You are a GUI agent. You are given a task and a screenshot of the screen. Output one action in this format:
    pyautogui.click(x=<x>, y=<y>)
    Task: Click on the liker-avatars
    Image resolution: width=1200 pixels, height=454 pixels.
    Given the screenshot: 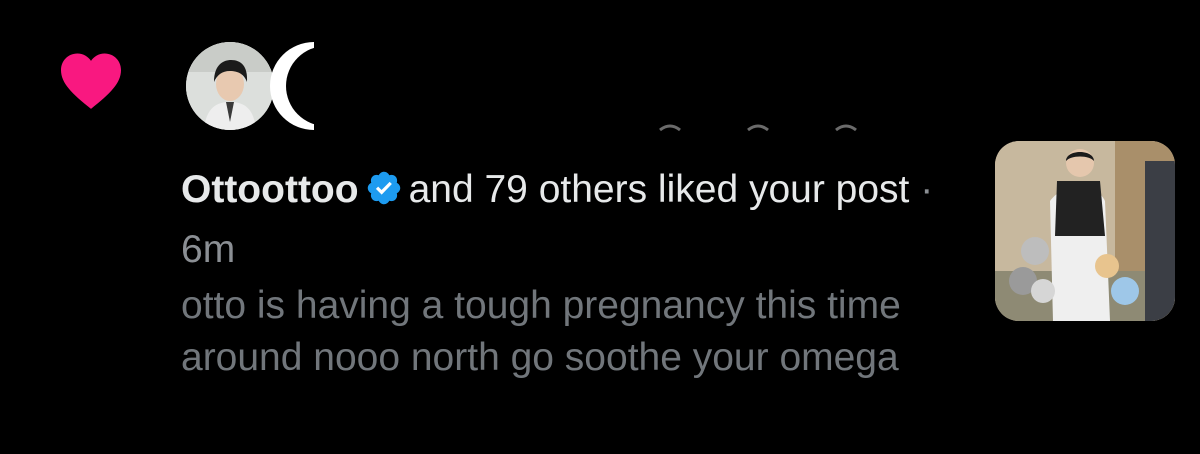 What is the action you would take?
    pyautogui.click(x=250, y=86)
    